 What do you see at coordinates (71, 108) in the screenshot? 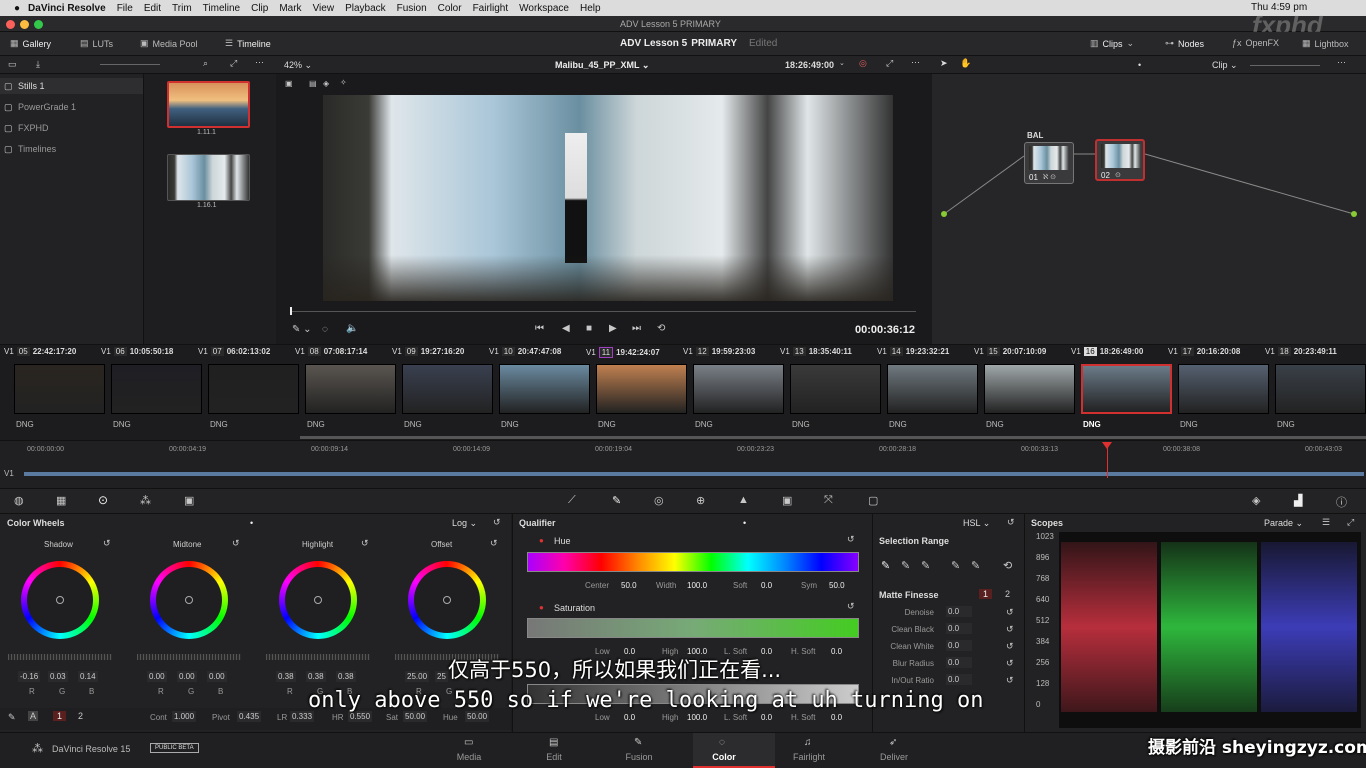
I see `album-item-powergrade: ▢ PowerGrade 1` at bounding box center [71, 108].